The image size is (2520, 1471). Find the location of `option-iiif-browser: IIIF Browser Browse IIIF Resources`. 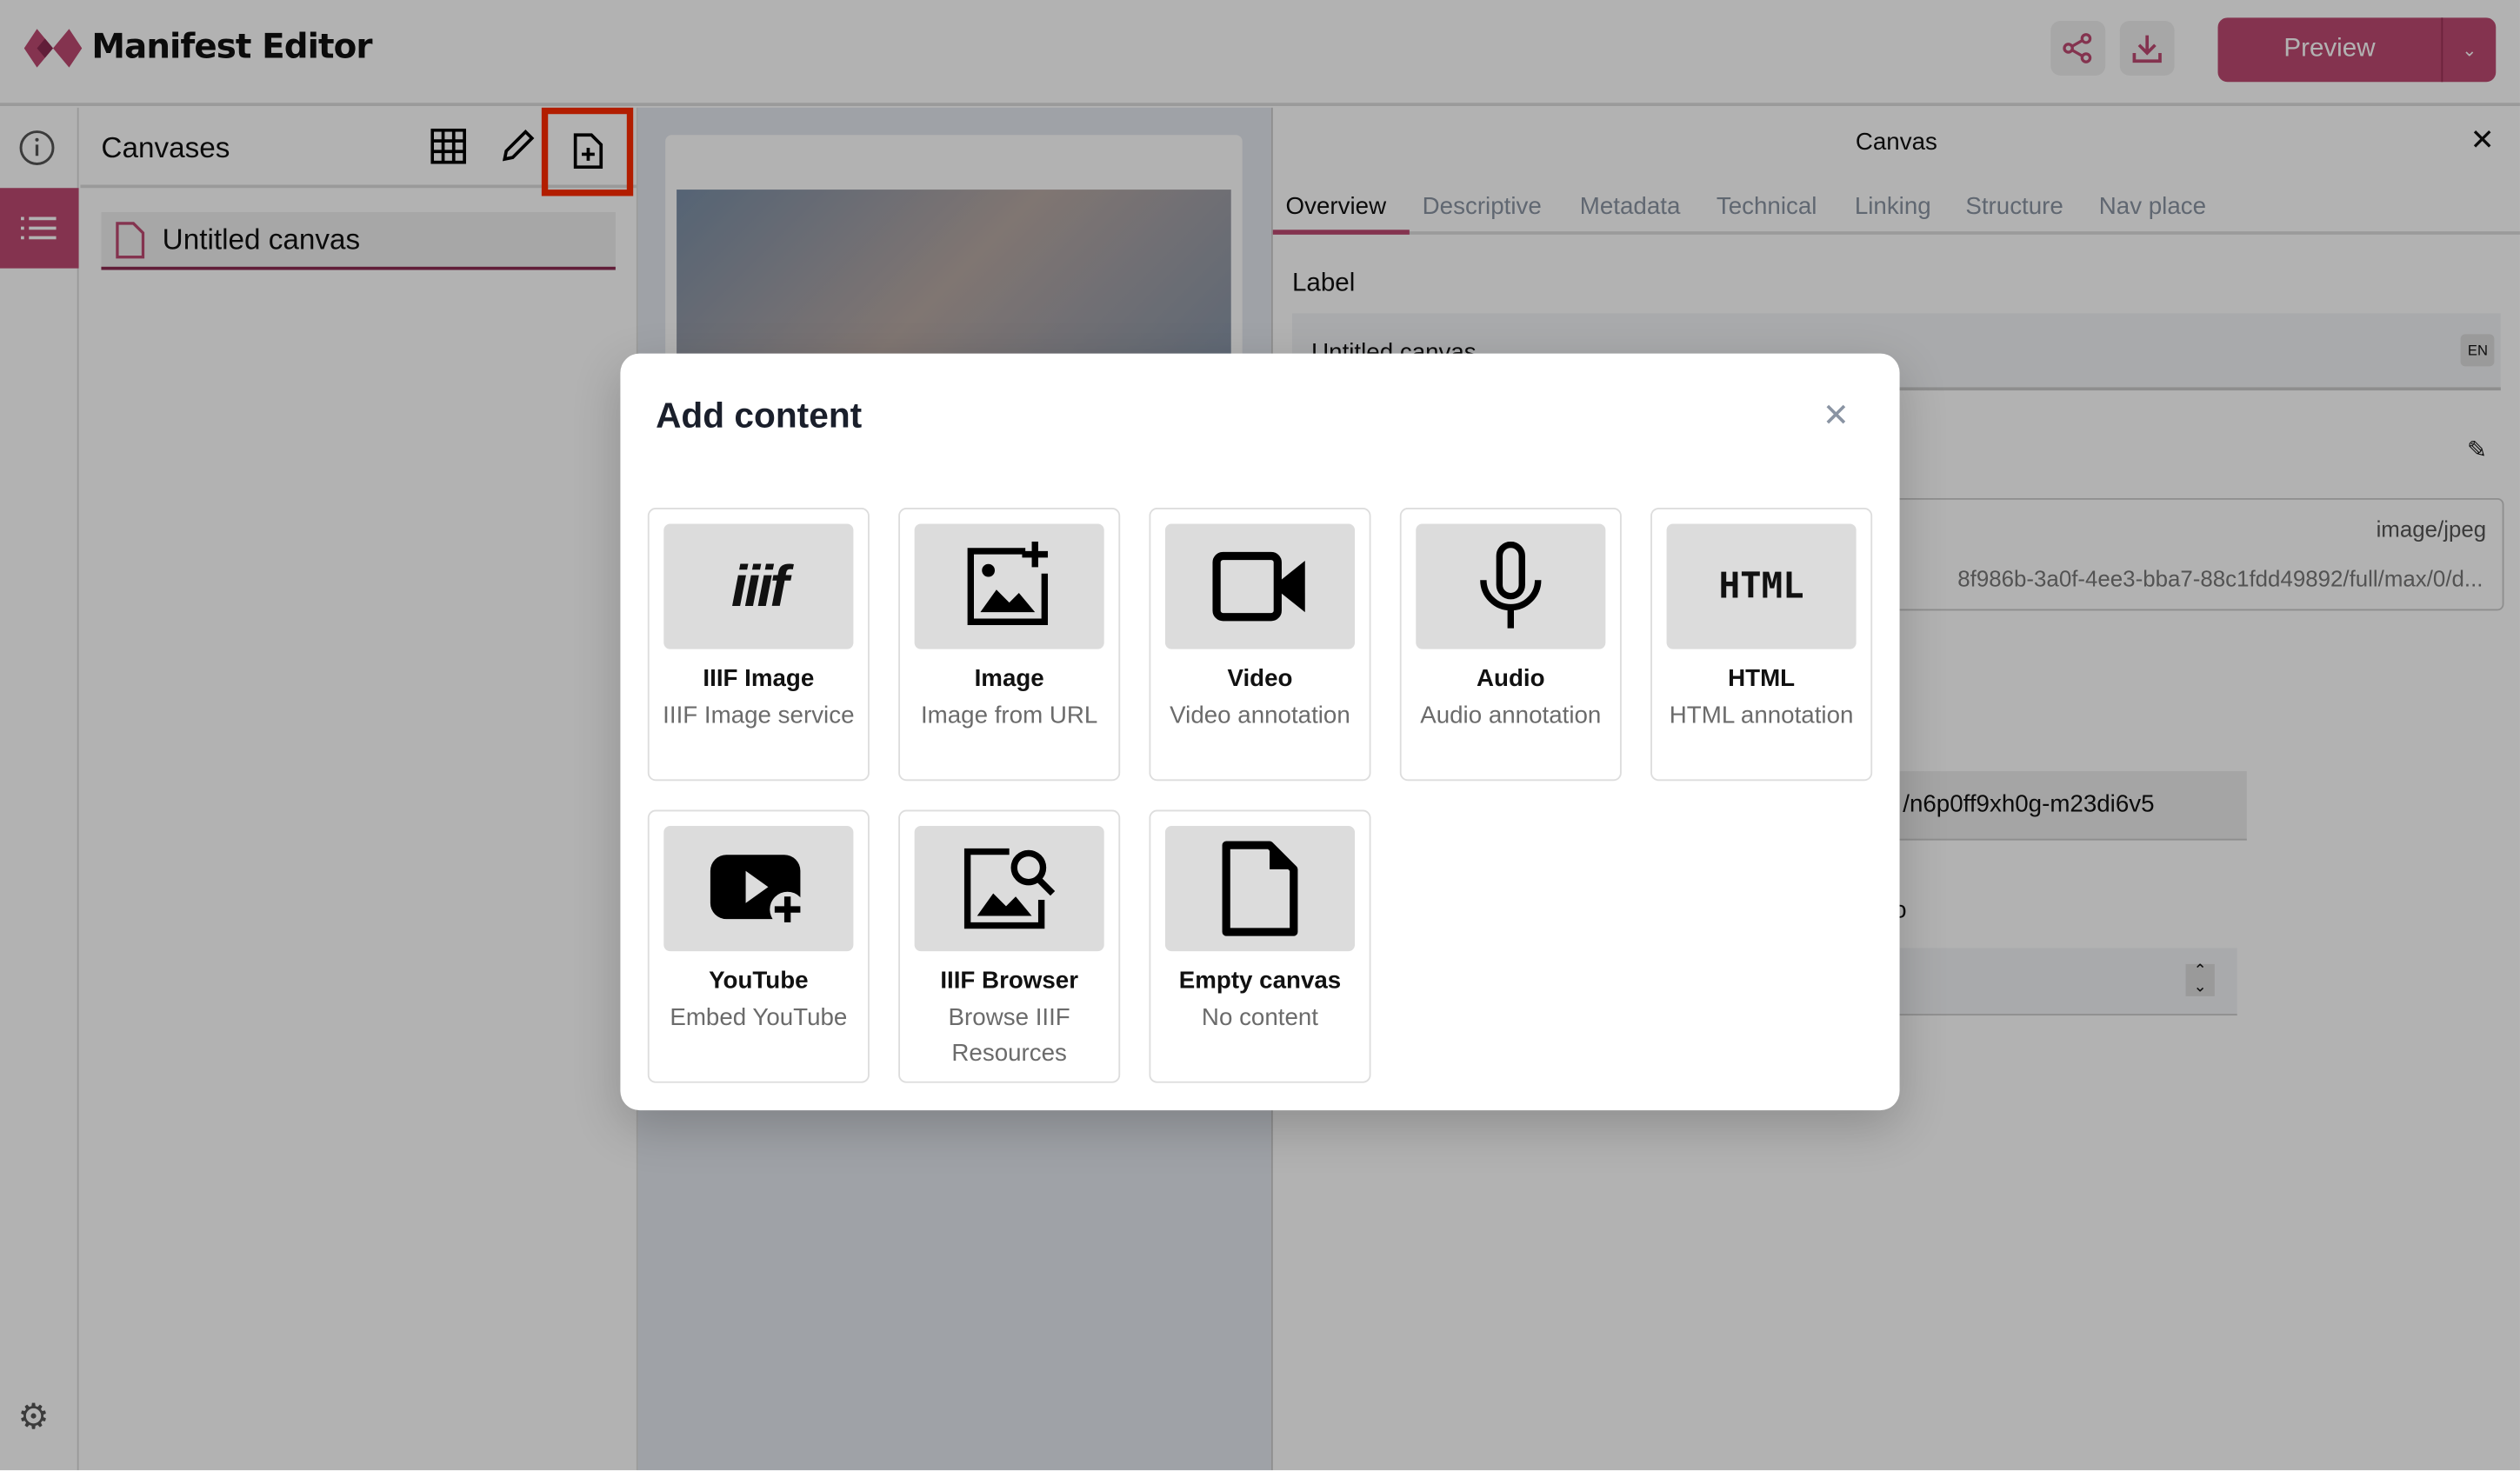

option-iiif-browser: IIIF Browser Browse IIIF Resources is located at coordinates (1009, 946).